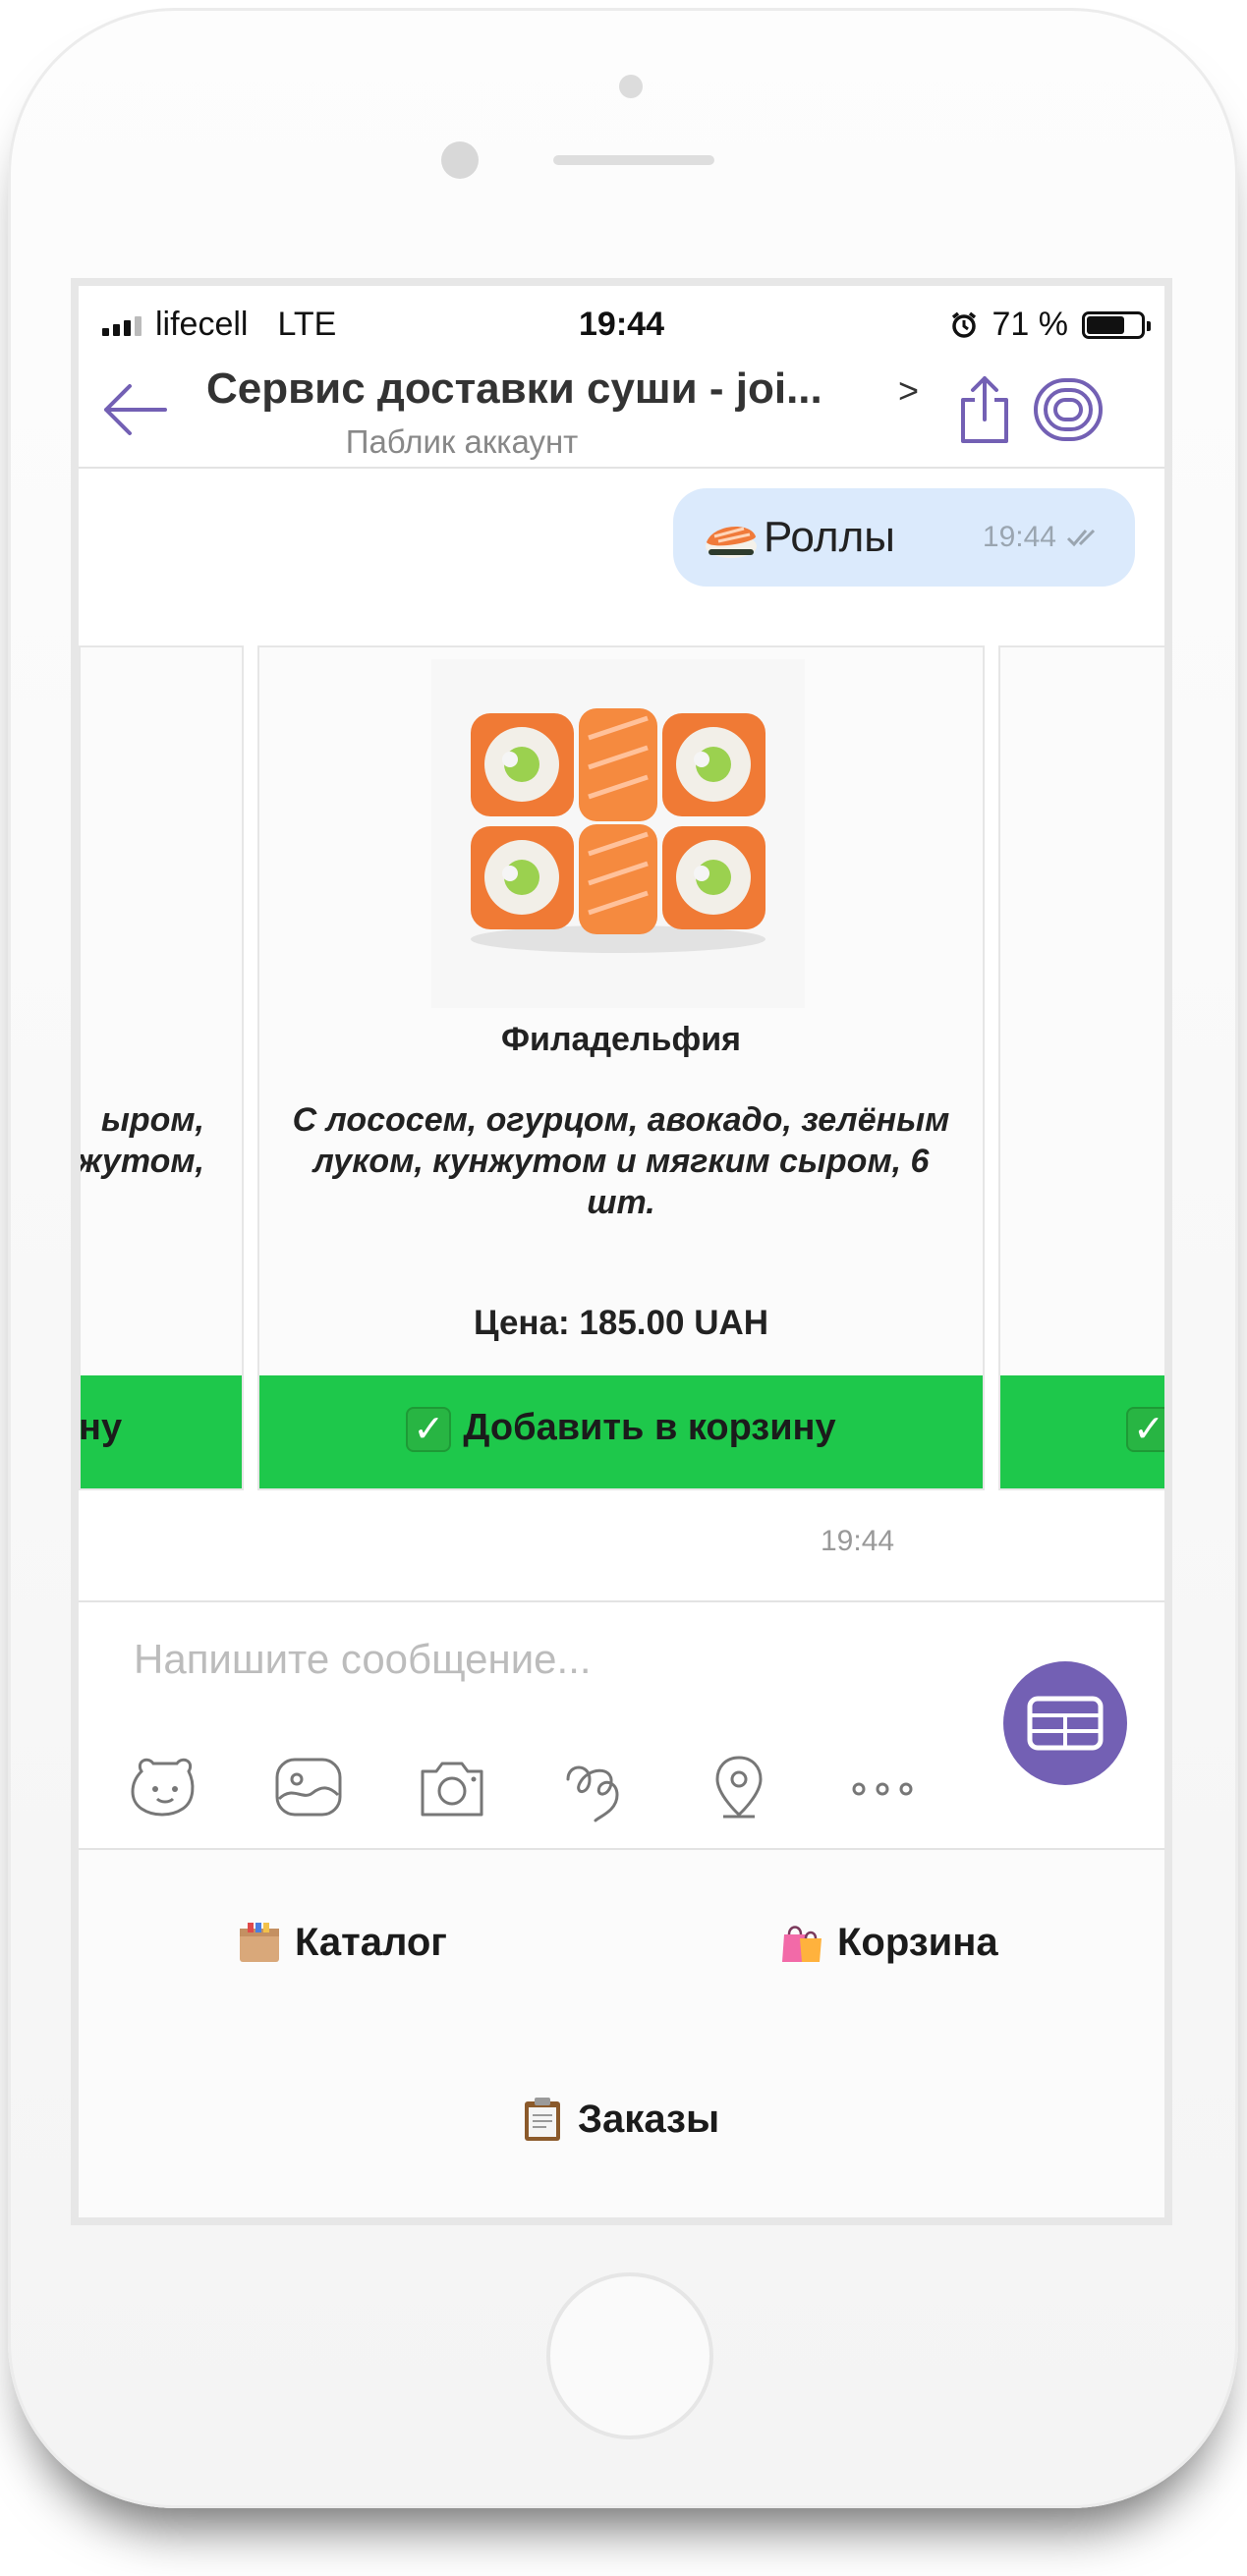  I want to click on keyboard-grid-icon, so click(1065, 1723).